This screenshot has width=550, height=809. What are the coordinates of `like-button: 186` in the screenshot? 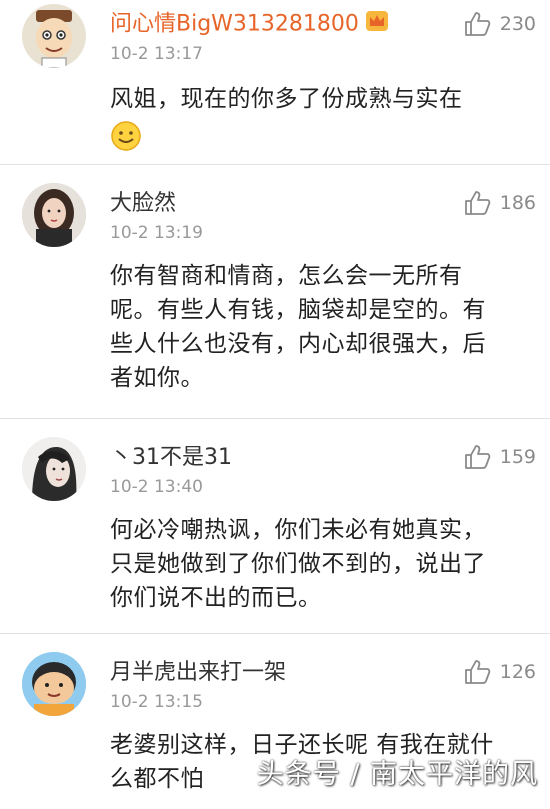 It's located at (499, 203).